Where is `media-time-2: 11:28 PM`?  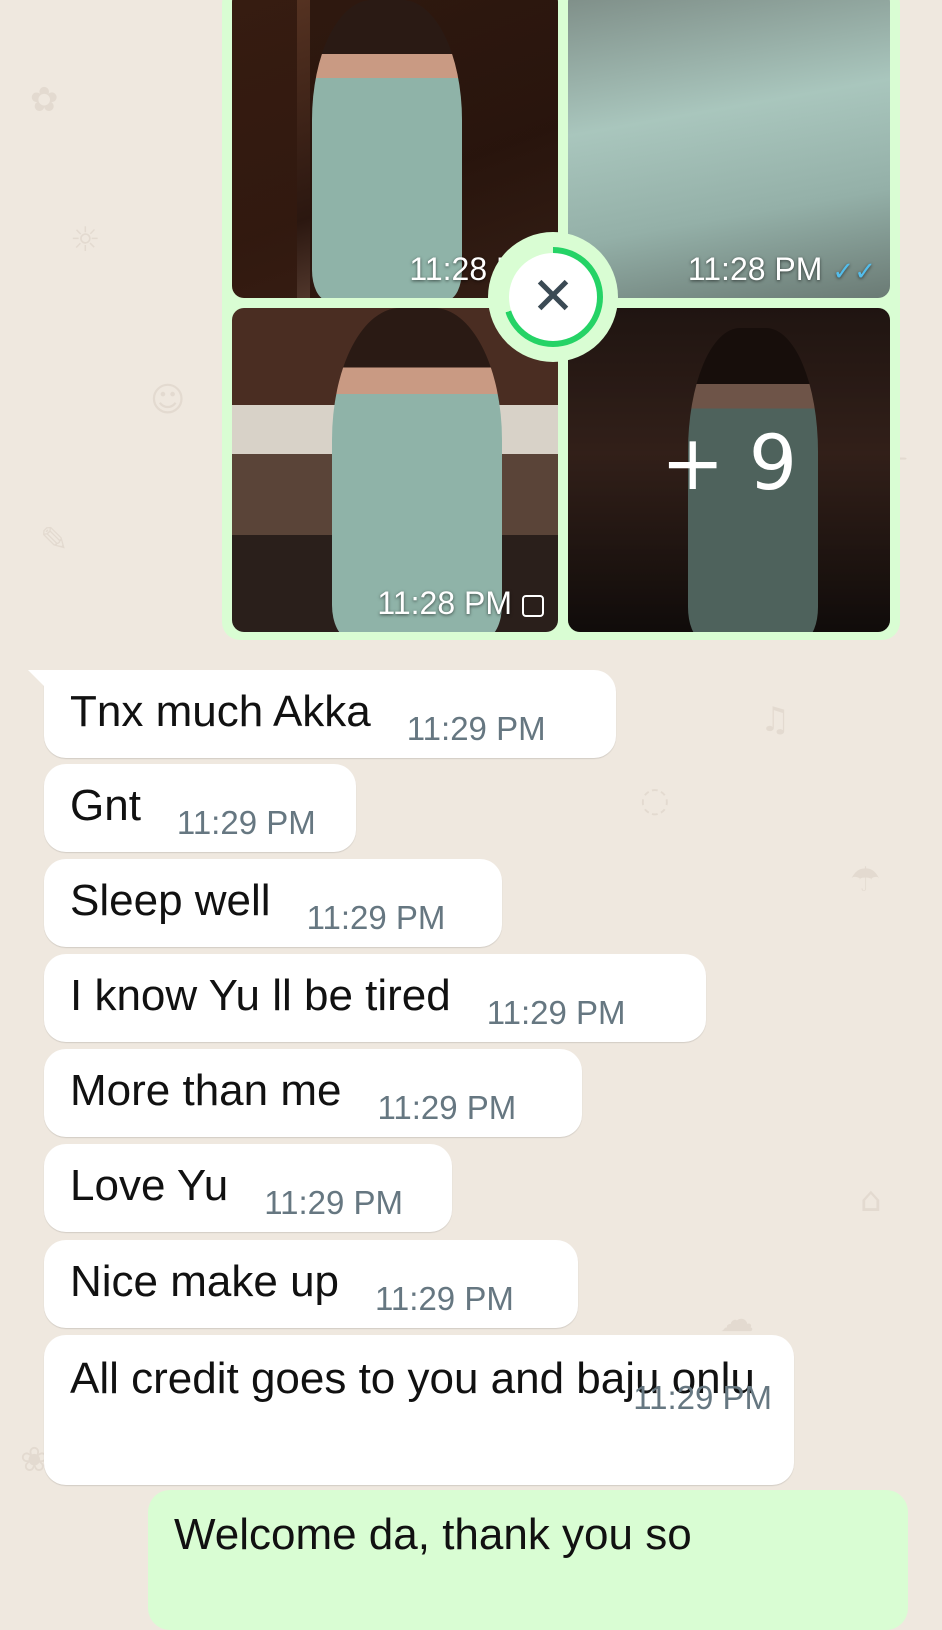
media-time-2: 11:28 PM is located at coordinates (755, 269).